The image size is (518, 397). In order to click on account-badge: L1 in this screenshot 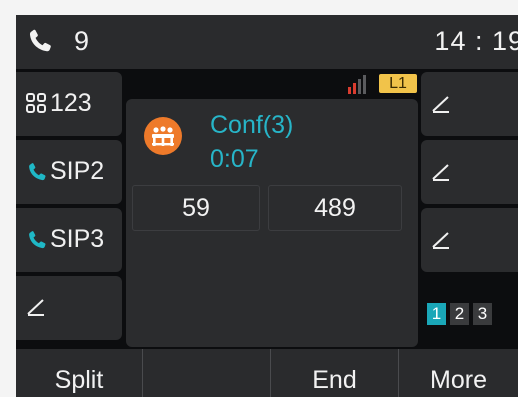, I will do `click(398, 83)`.